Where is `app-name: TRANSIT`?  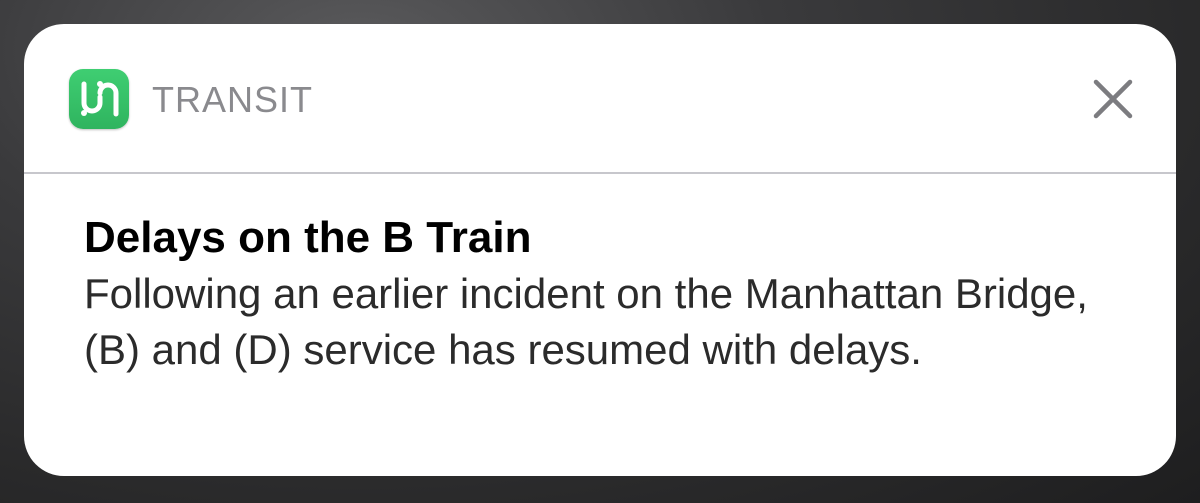 app-name: TRANSIT is located at coordinates (233, 99).